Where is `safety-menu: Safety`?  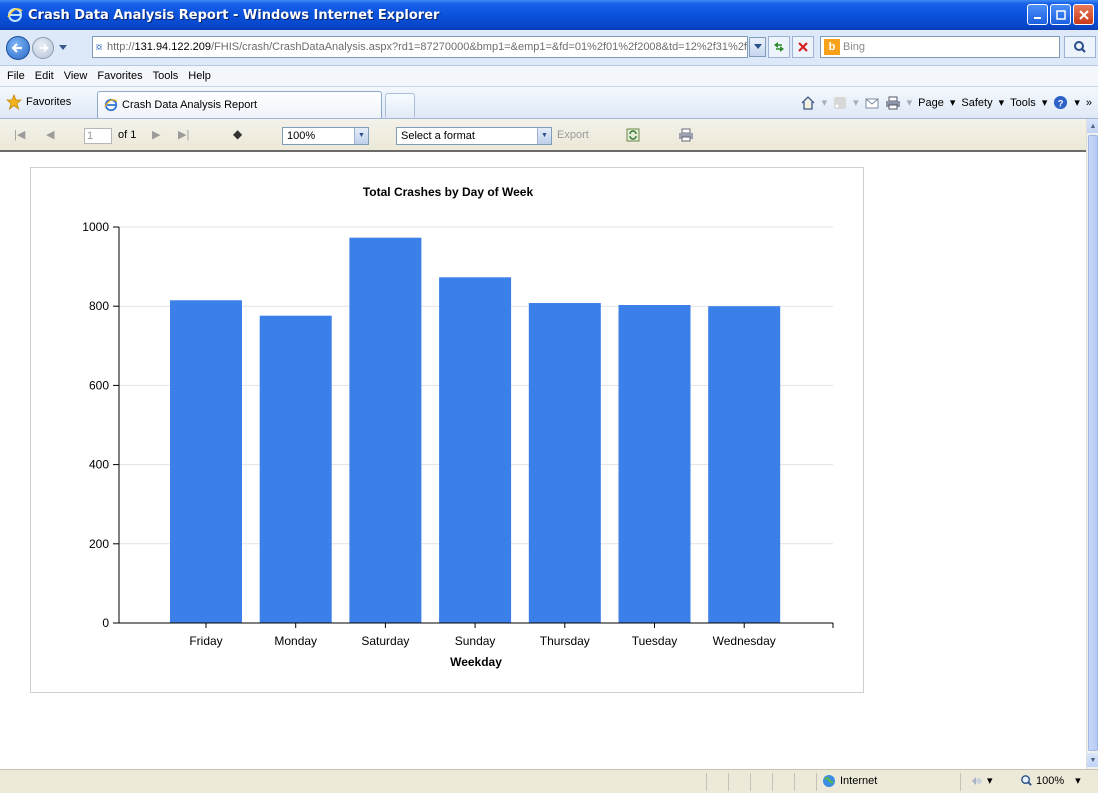 safety-menu: Safety is located at coordinates (976, 103).